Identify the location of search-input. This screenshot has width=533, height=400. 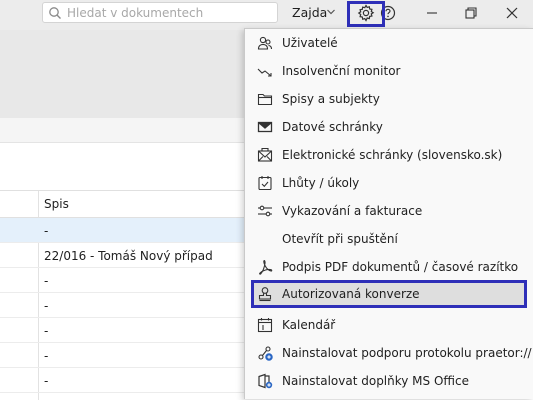
(167, 12).